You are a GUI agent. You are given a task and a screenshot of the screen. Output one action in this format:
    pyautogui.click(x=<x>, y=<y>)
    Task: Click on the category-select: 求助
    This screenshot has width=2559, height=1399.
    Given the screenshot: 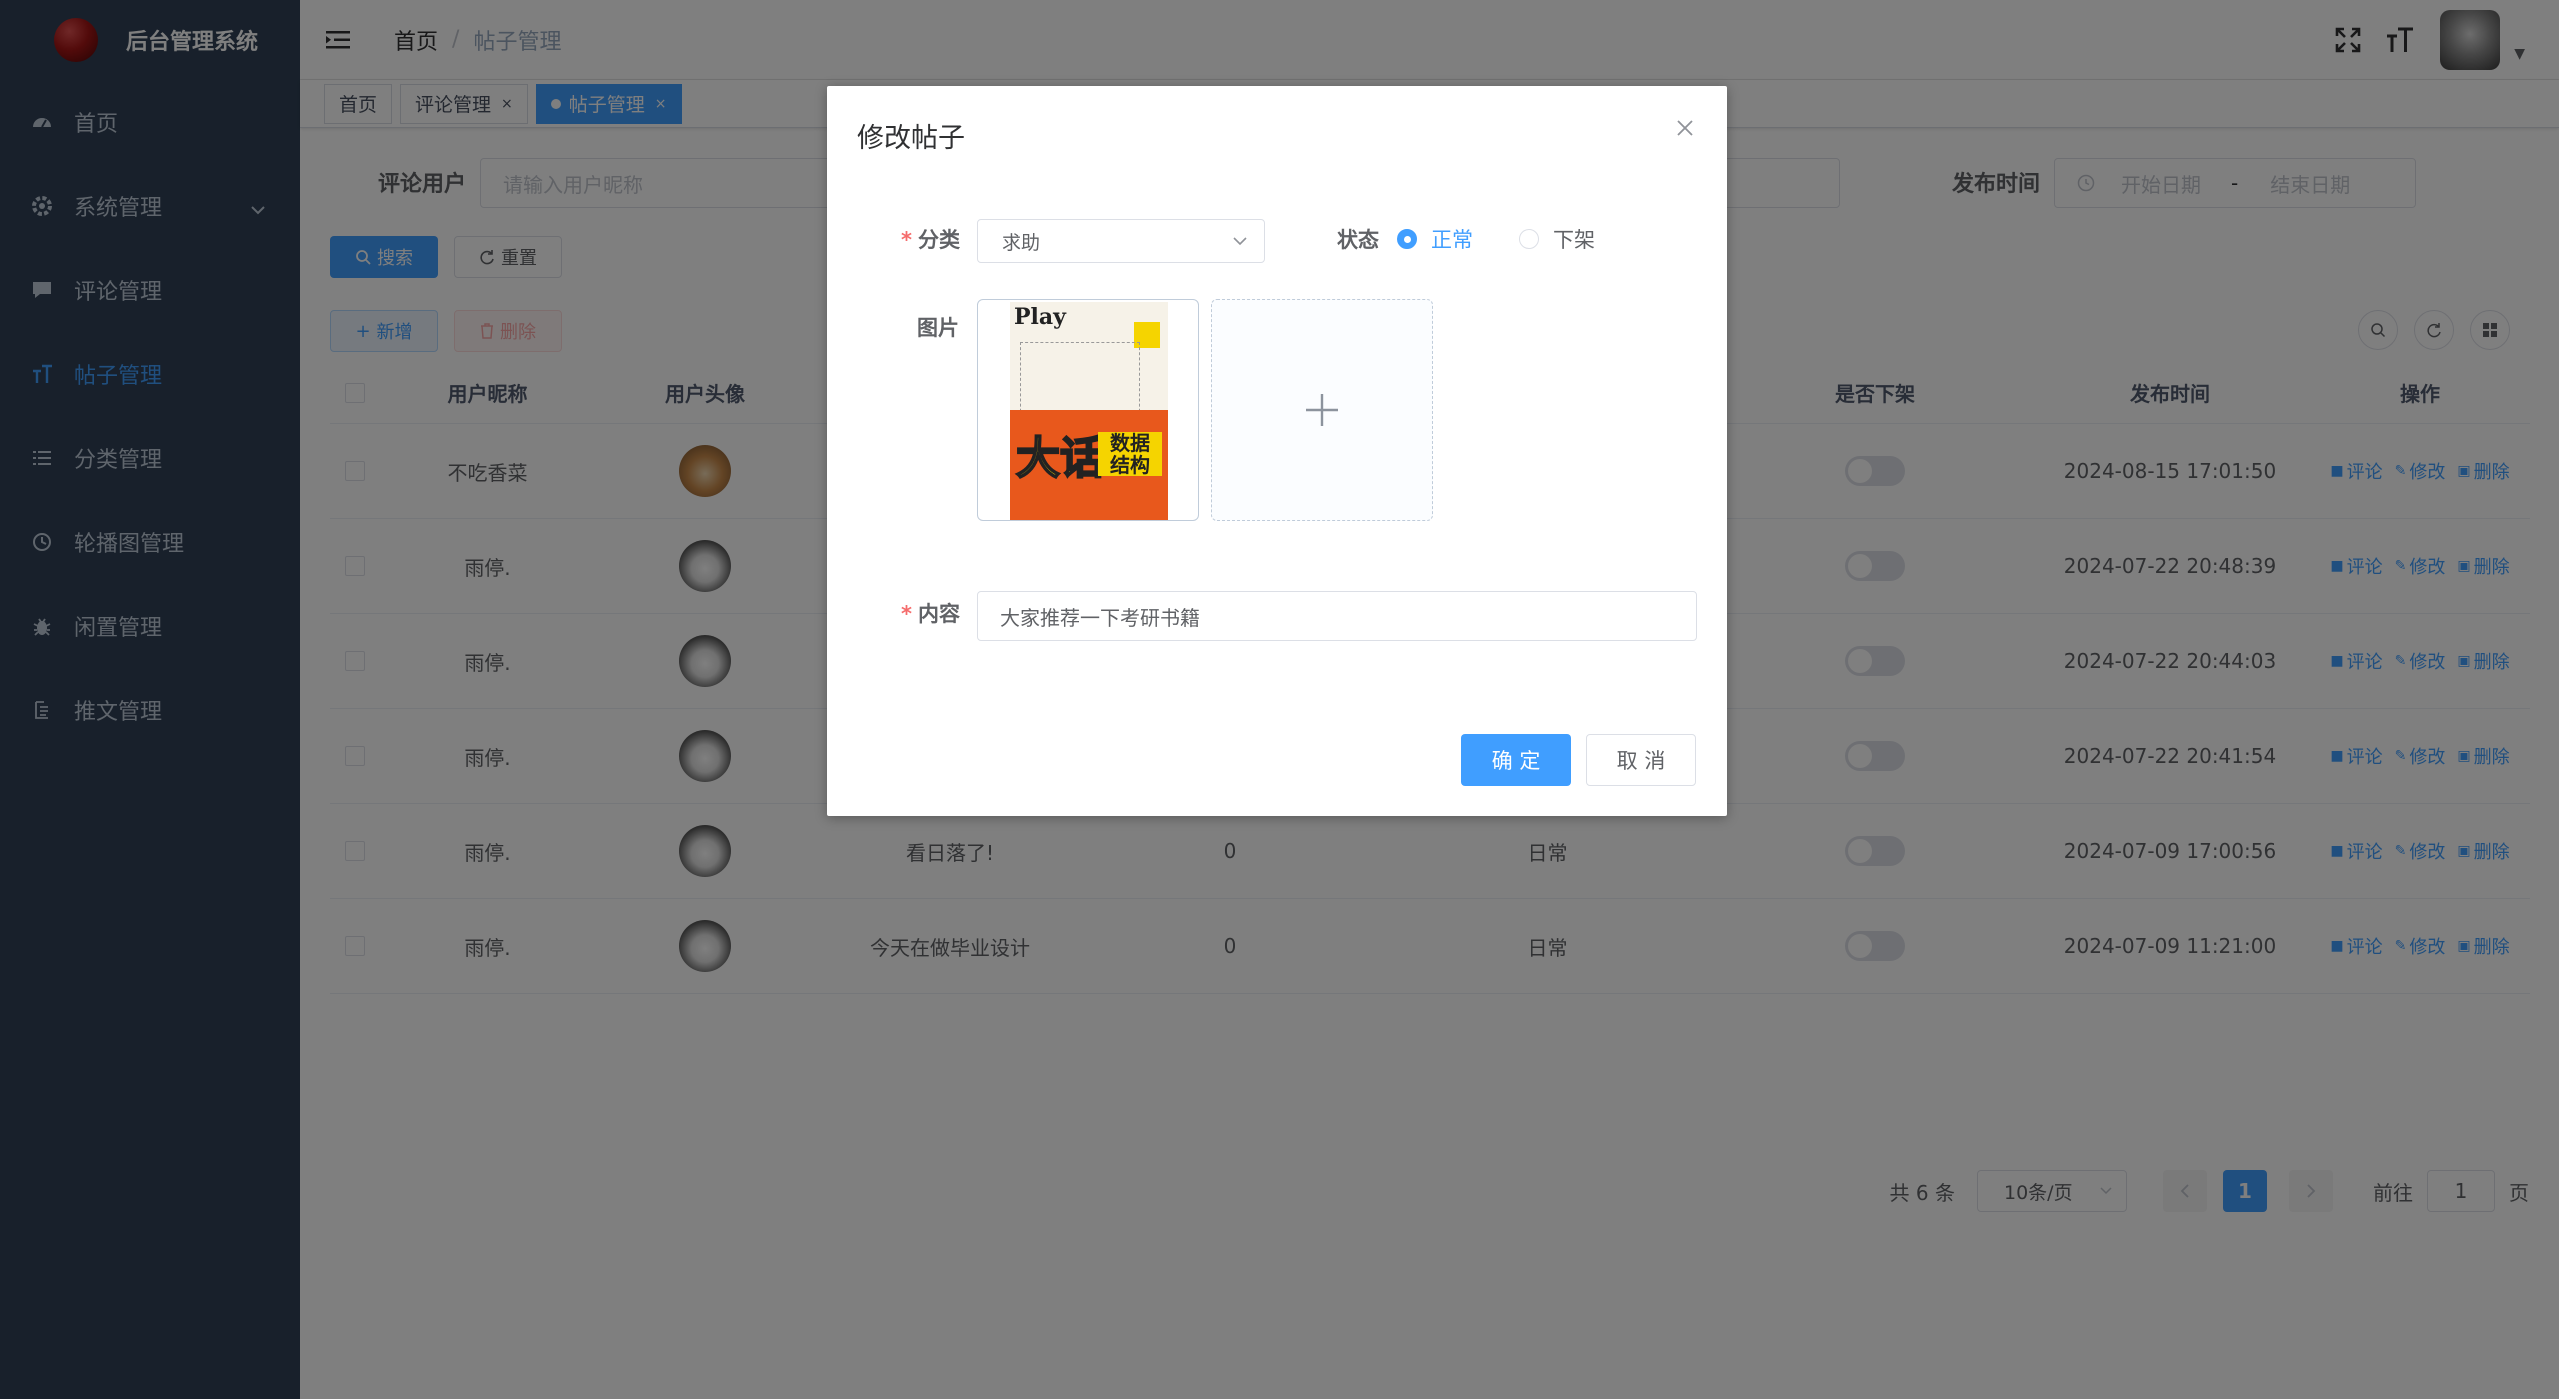 What is the action you would take?
    pyautogui.click(x=1121, y=241)
    